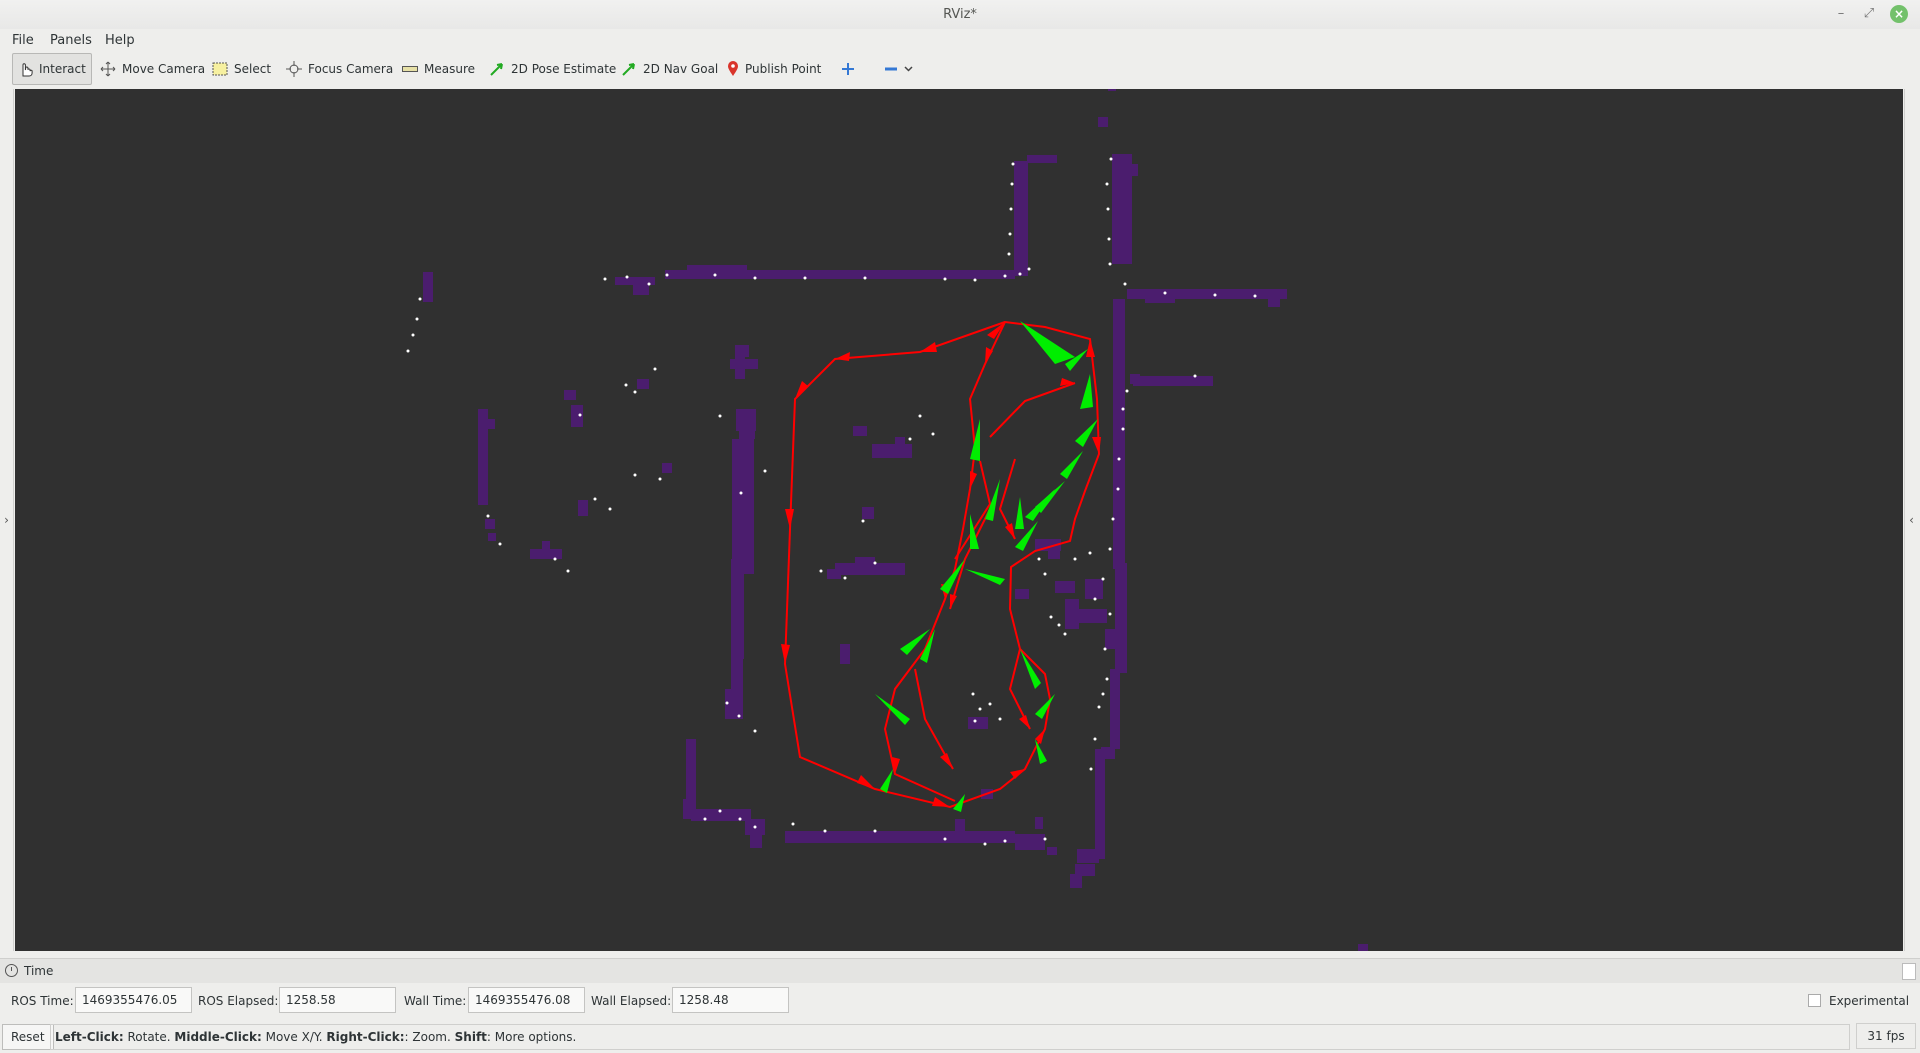  I want to click on tool-label: Move Camera, so click(164, 69).